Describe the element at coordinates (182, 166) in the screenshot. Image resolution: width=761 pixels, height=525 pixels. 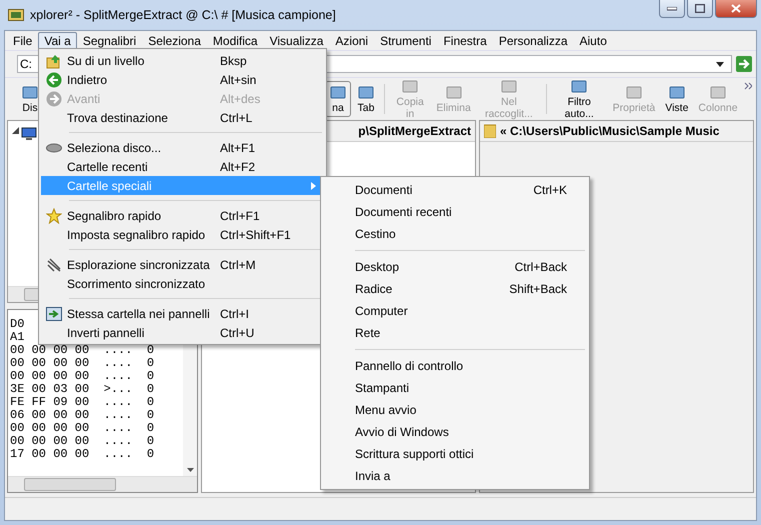
I see `menu-item: Cartelle recenti Alt+F2` at that location.